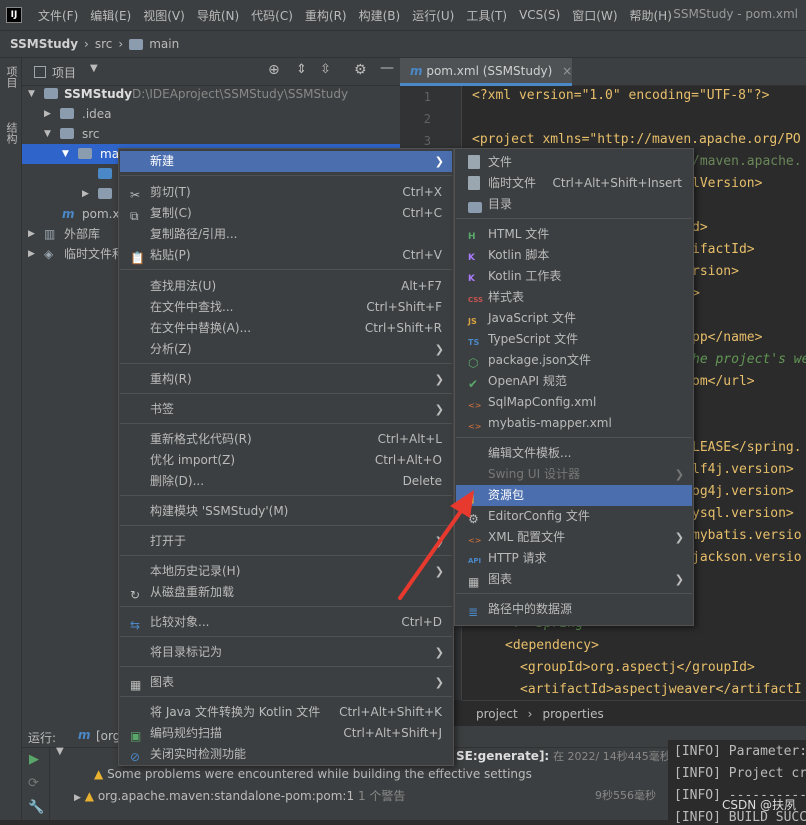 This screenshot has width=806, height=825. What do you see at coordinates (497, 714) in the screenshot?
I see `editor-crumb: project` at bounding box center [497, 714].